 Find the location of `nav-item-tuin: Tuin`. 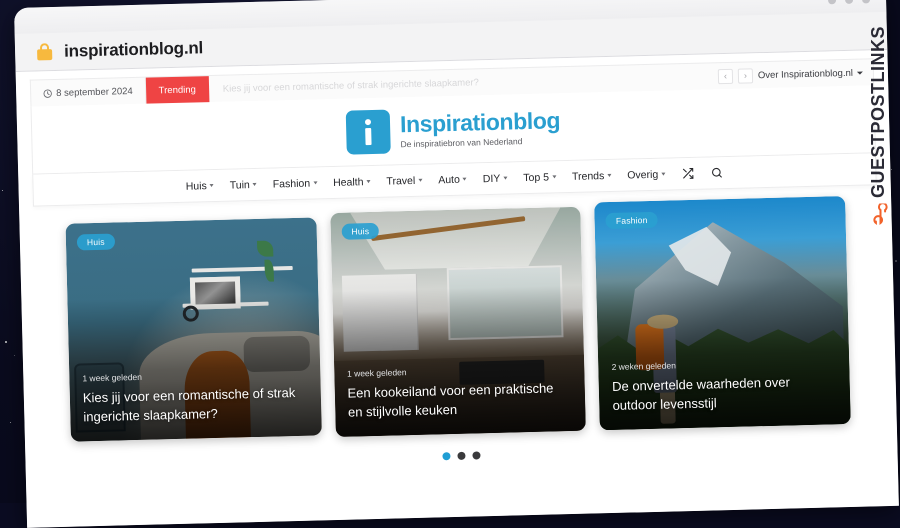

nav-item-tuin: Tuin is located at coordinates (243, 184).